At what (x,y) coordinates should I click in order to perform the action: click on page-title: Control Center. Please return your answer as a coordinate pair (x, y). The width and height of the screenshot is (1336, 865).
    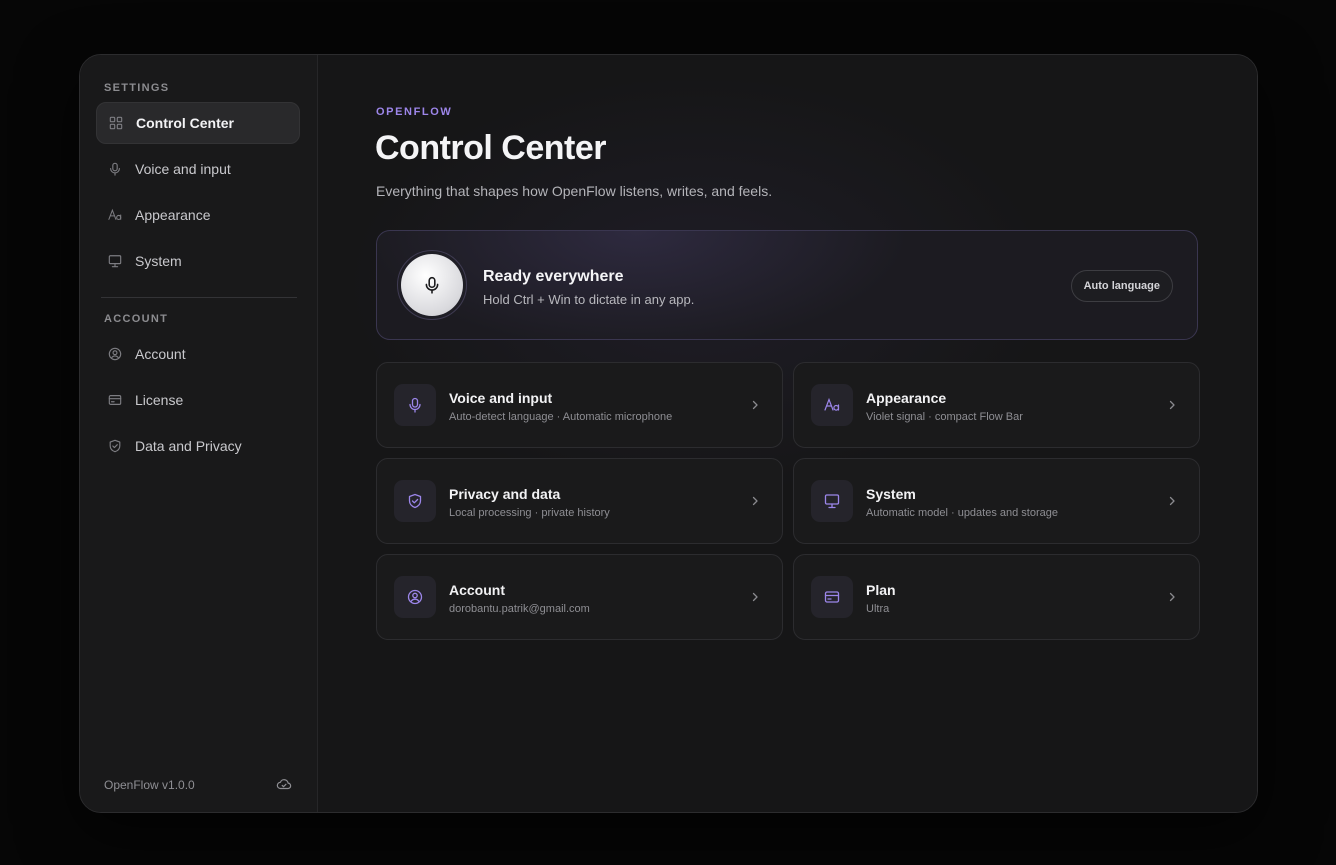
    Looking at the image, I should click on (491, 148).